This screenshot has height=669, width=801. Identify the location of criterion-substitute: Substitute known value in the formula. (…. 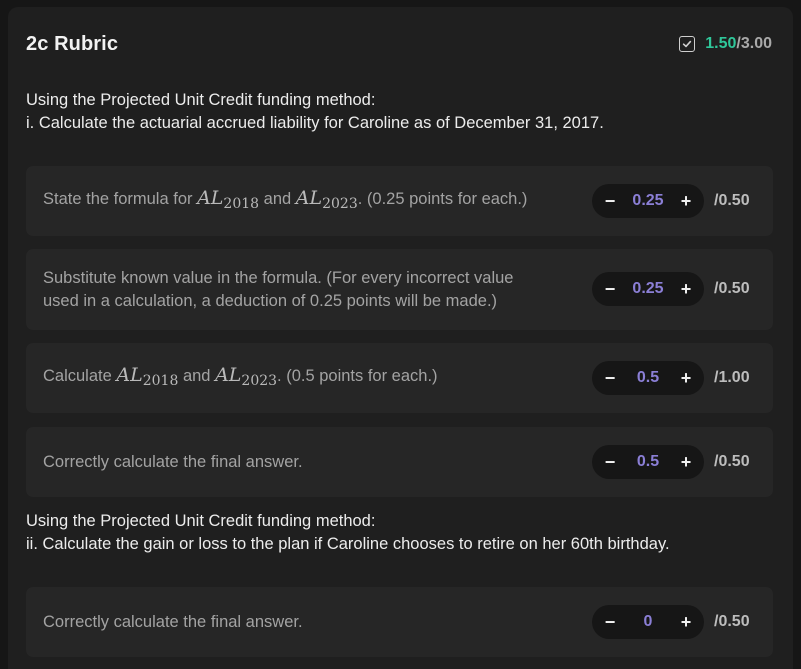
(399, 289).